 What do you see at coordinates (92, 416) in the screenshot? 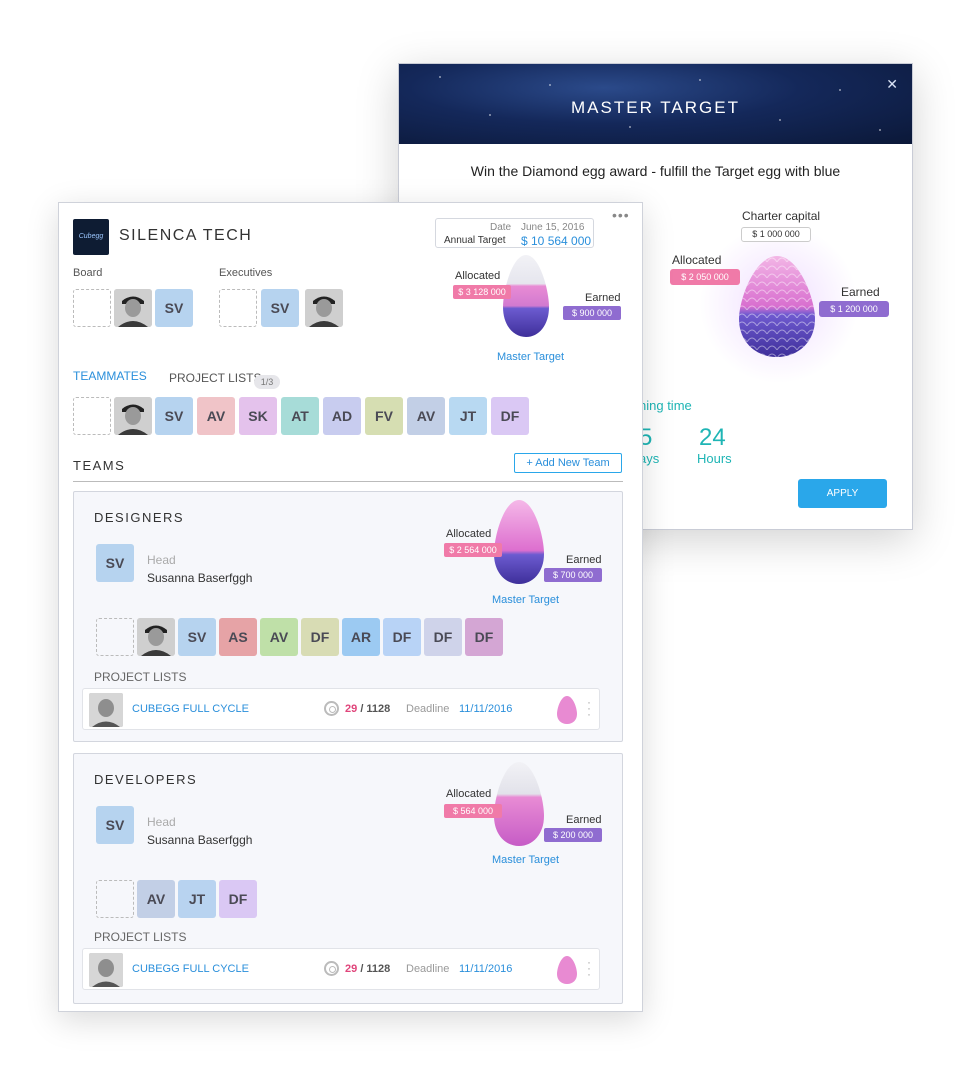
I see `add-teammate-slot` at bounding box center [92, 416].